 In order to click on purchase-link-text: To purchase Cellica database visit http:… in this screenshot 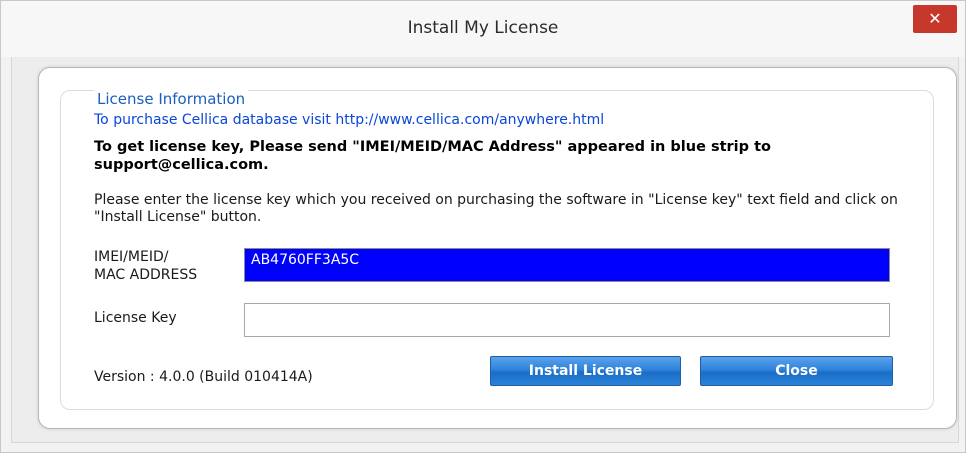, I will do `click(349, 120)`.